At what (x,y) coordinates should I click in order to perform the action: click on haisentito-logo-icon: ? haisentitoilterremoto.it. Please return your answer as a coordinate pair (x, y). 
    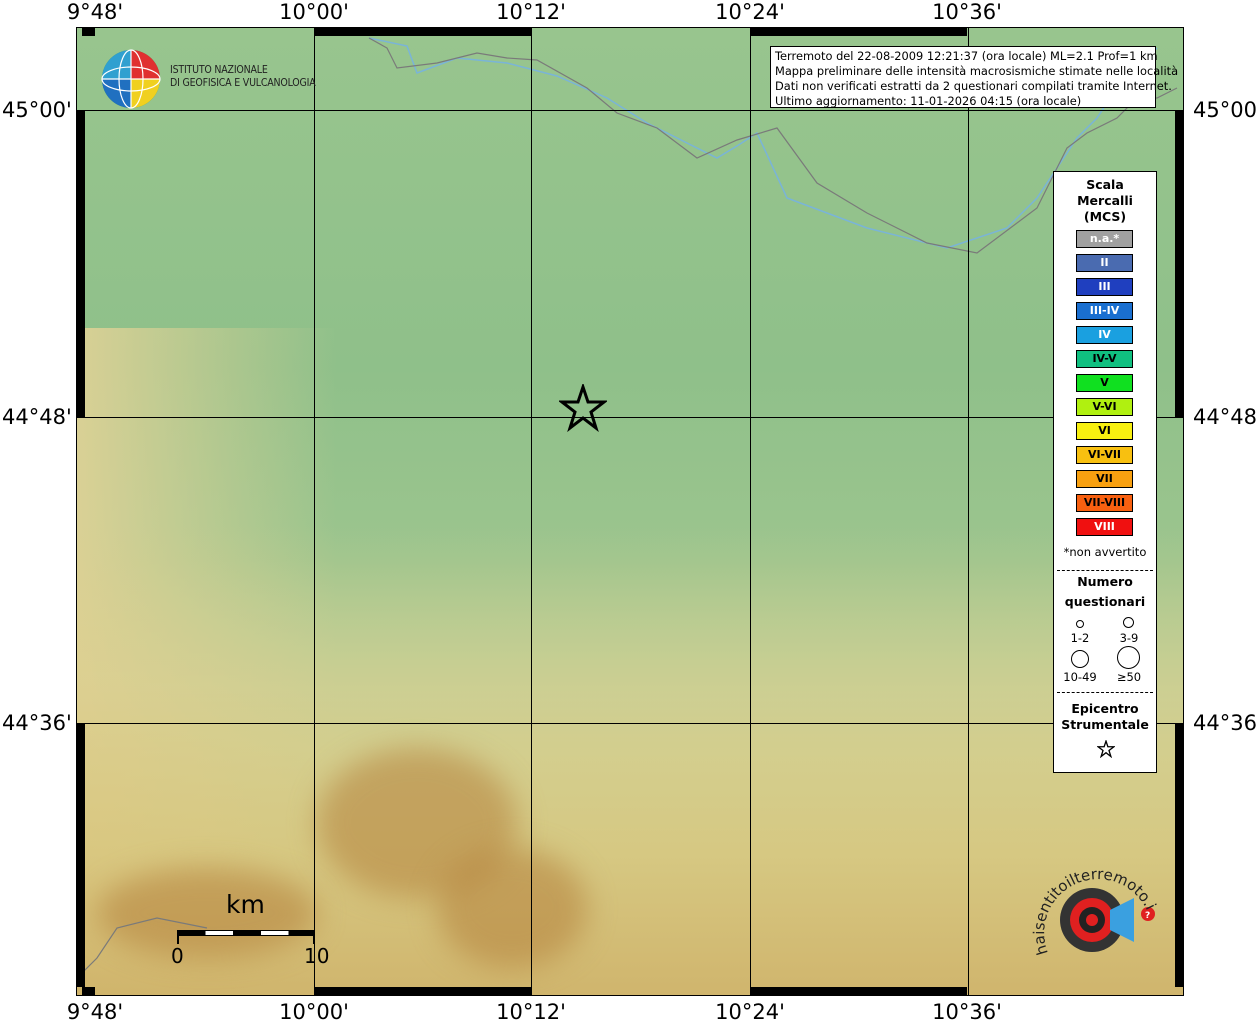
    Looking at the image, I should click on (1097, 920).